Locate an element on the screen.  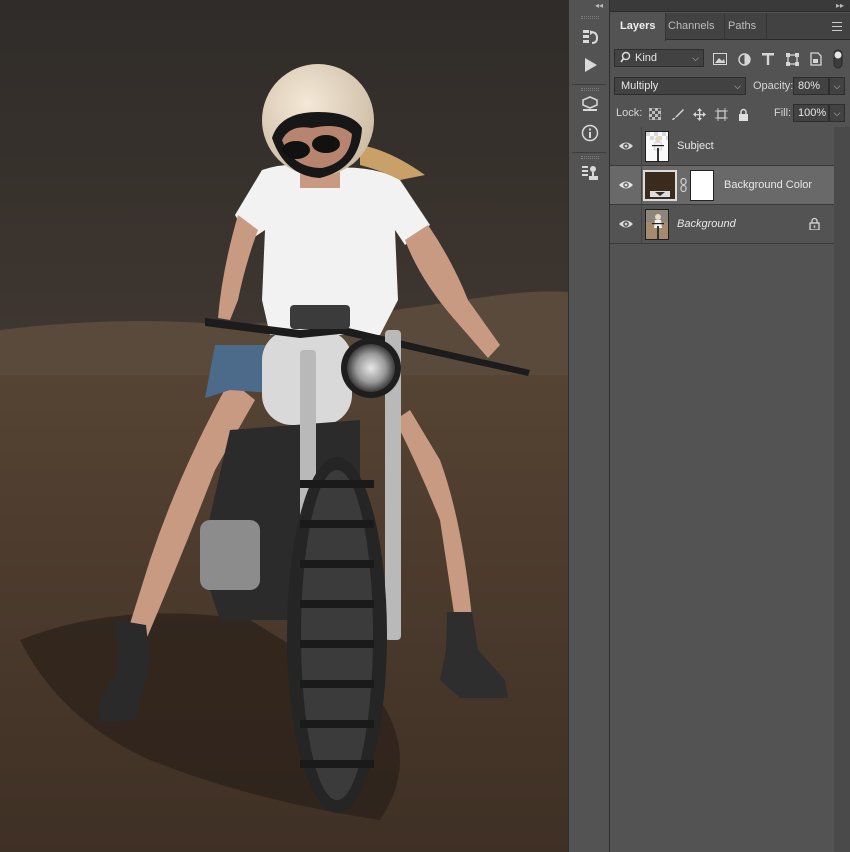
layers-scrollbar is located at coordinates (842, 489).